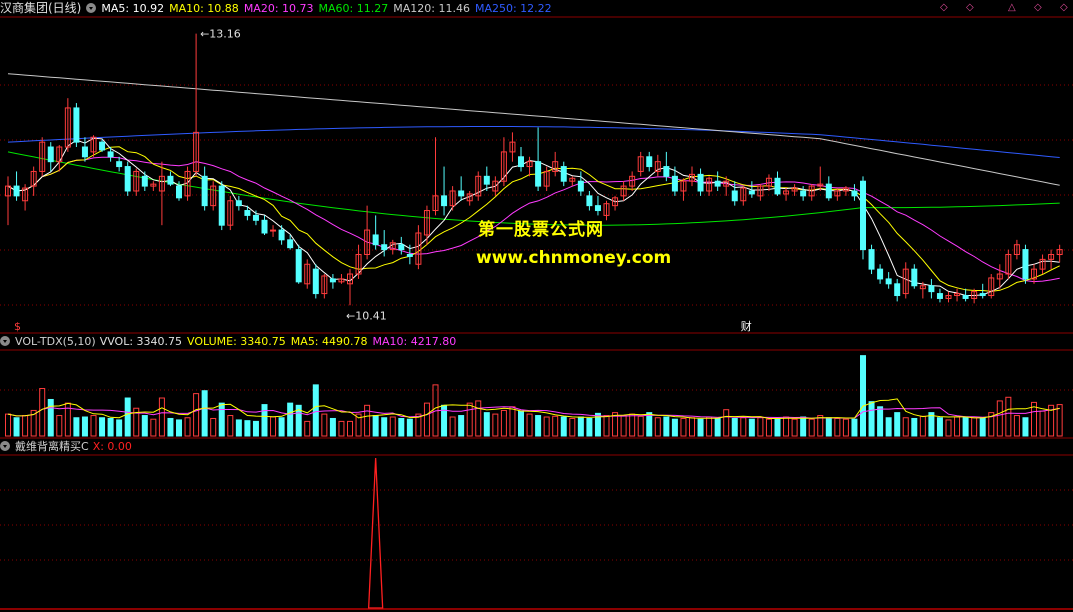 This screenshot has height=612, width=1073. What do you see at coordinates (329, 341) in the screenshot?
I see `vol-ma5-label: MA5: 4490.78` at bounding box center [329, 341].